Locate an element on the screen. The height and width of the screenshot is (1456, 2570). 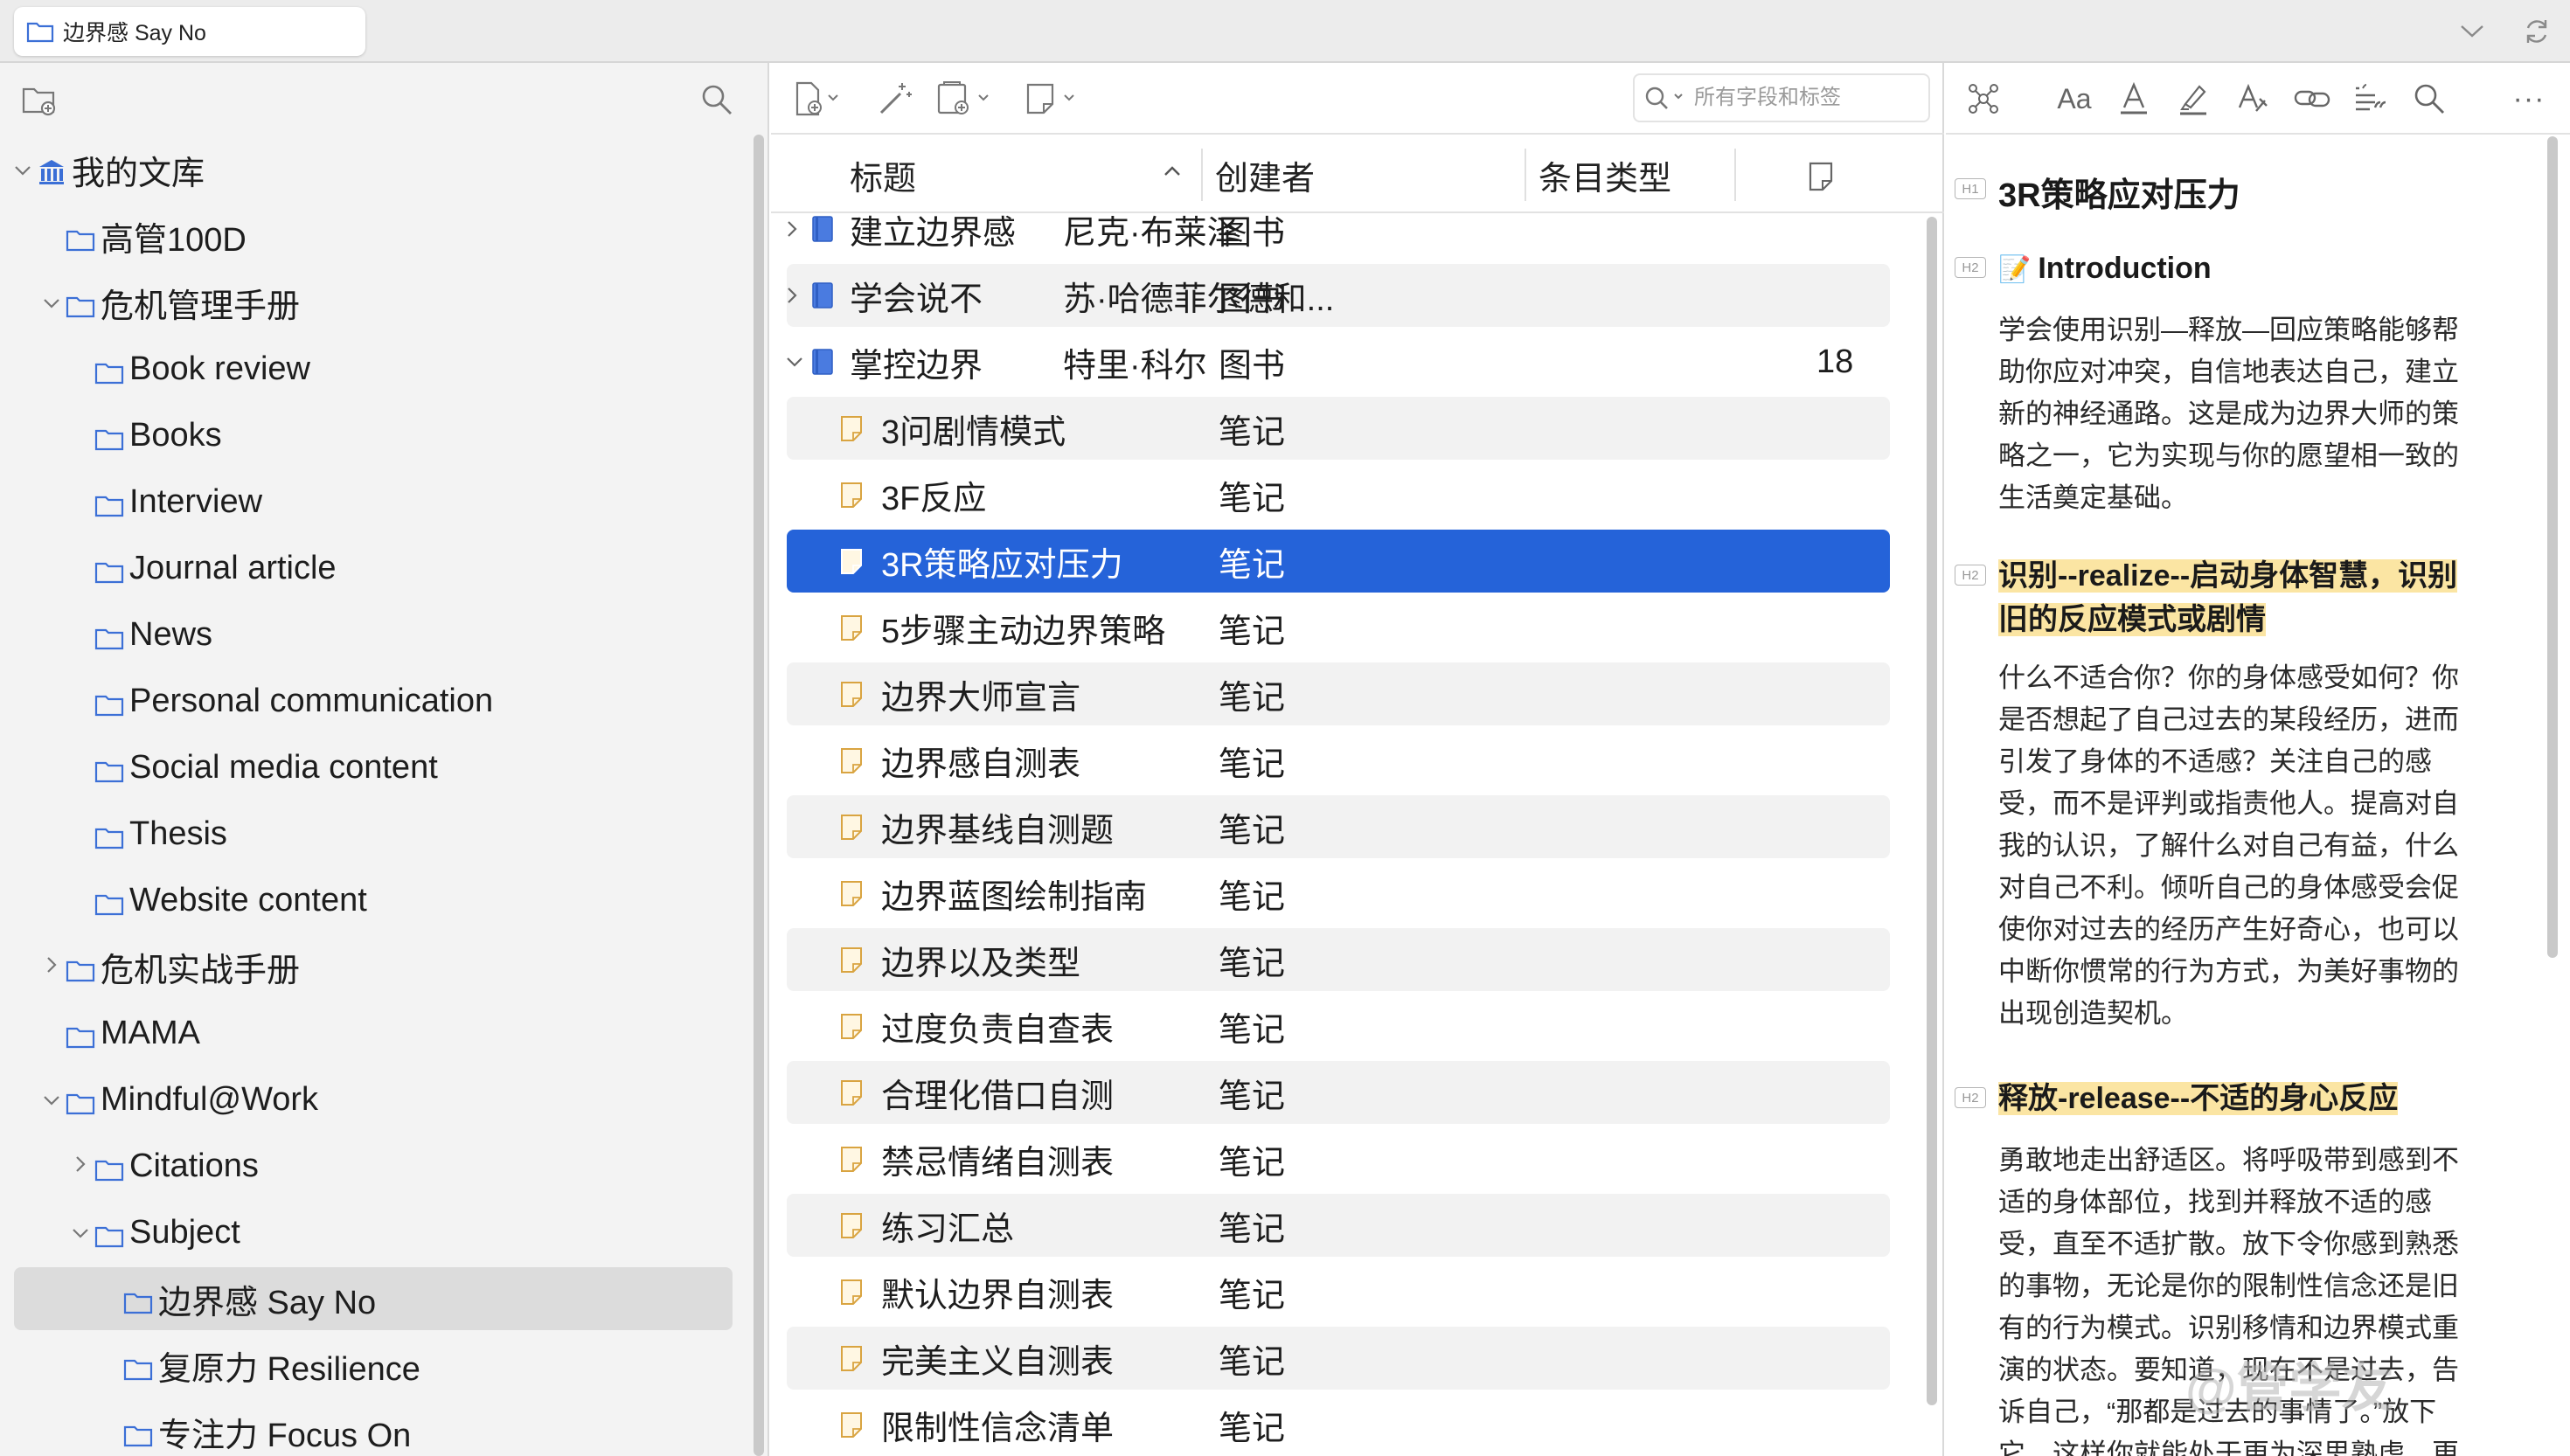
new-collection-icon is located at coordinates (39, 102).